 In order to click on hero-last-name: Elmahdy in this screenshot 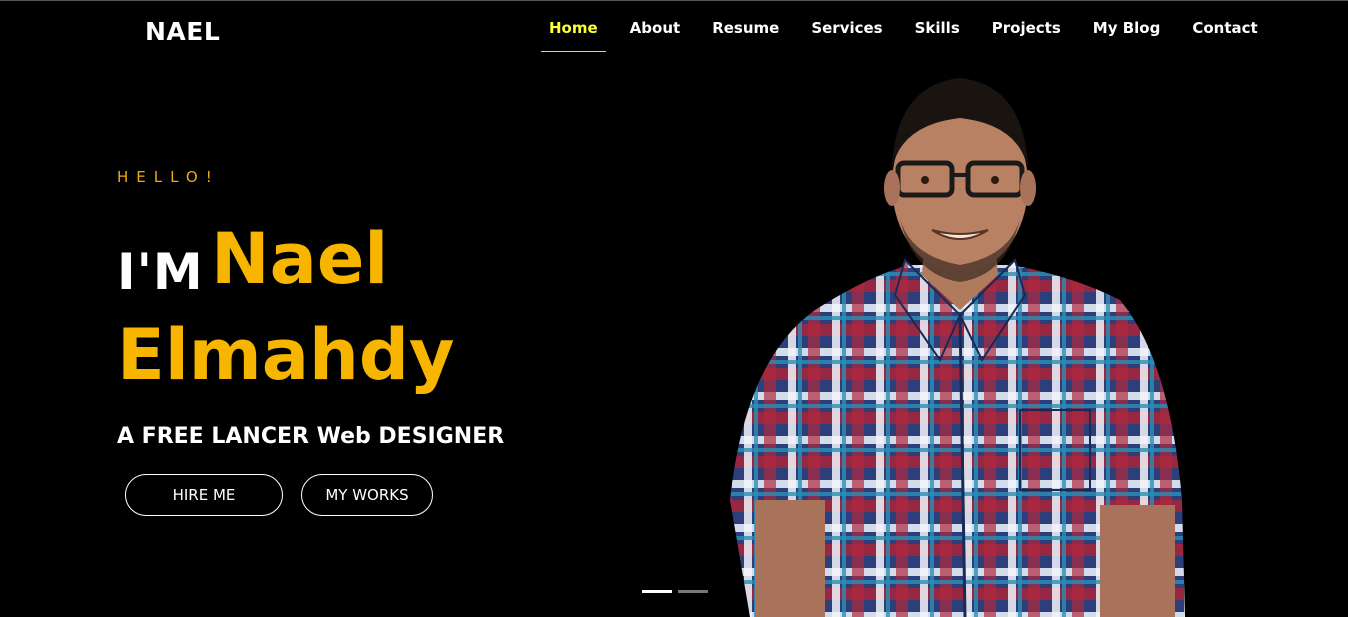, I will do `click(286, 355)`.